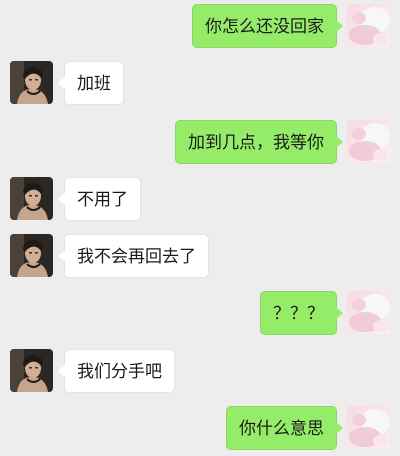 Image resolution: width=400 pixels, height=456 pixels. I want to click on message-bubble-sent: ？？？, so click(301, 313).